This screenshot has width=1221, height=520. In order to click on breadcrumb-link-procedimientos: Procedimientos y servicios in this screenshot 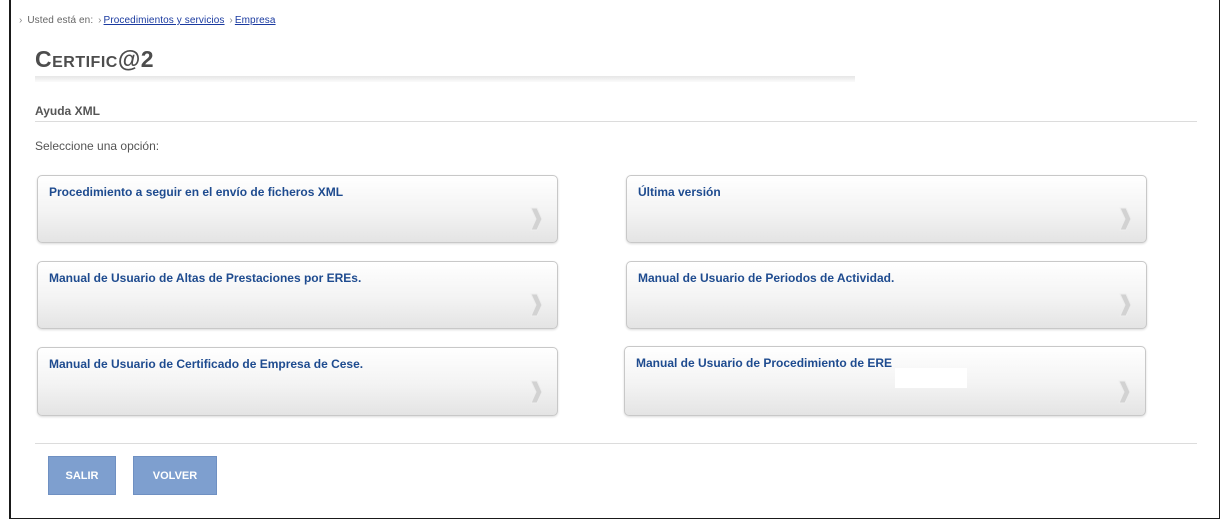, I will do `click(164, 20)`.